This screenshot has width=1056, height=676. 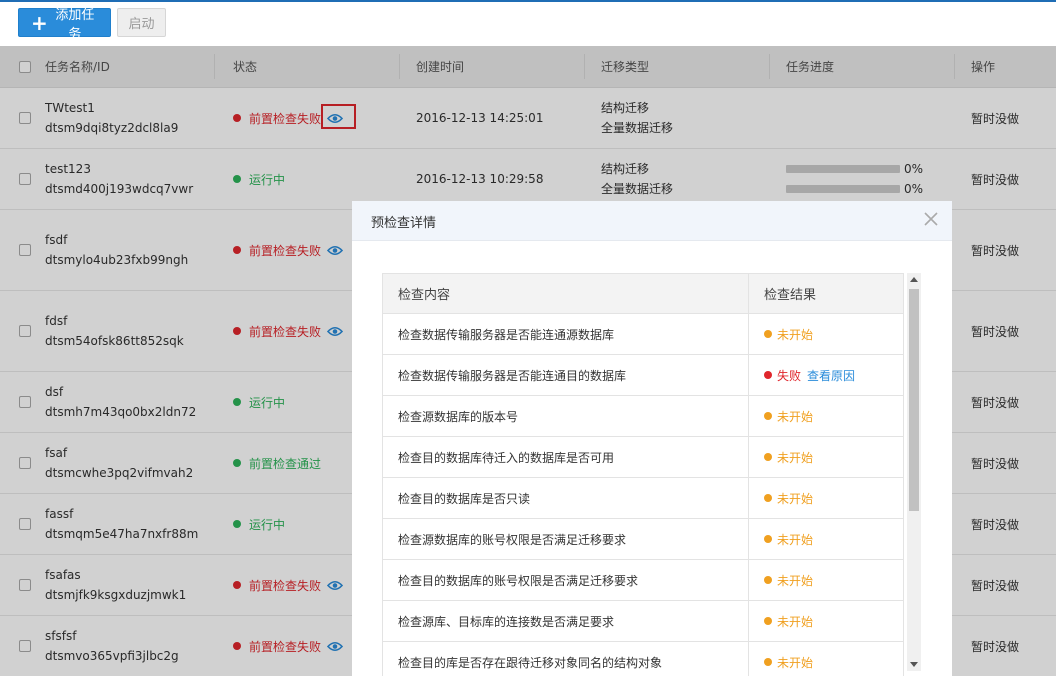 I want to click on result-text: 失败, so click(x=789, y=375).